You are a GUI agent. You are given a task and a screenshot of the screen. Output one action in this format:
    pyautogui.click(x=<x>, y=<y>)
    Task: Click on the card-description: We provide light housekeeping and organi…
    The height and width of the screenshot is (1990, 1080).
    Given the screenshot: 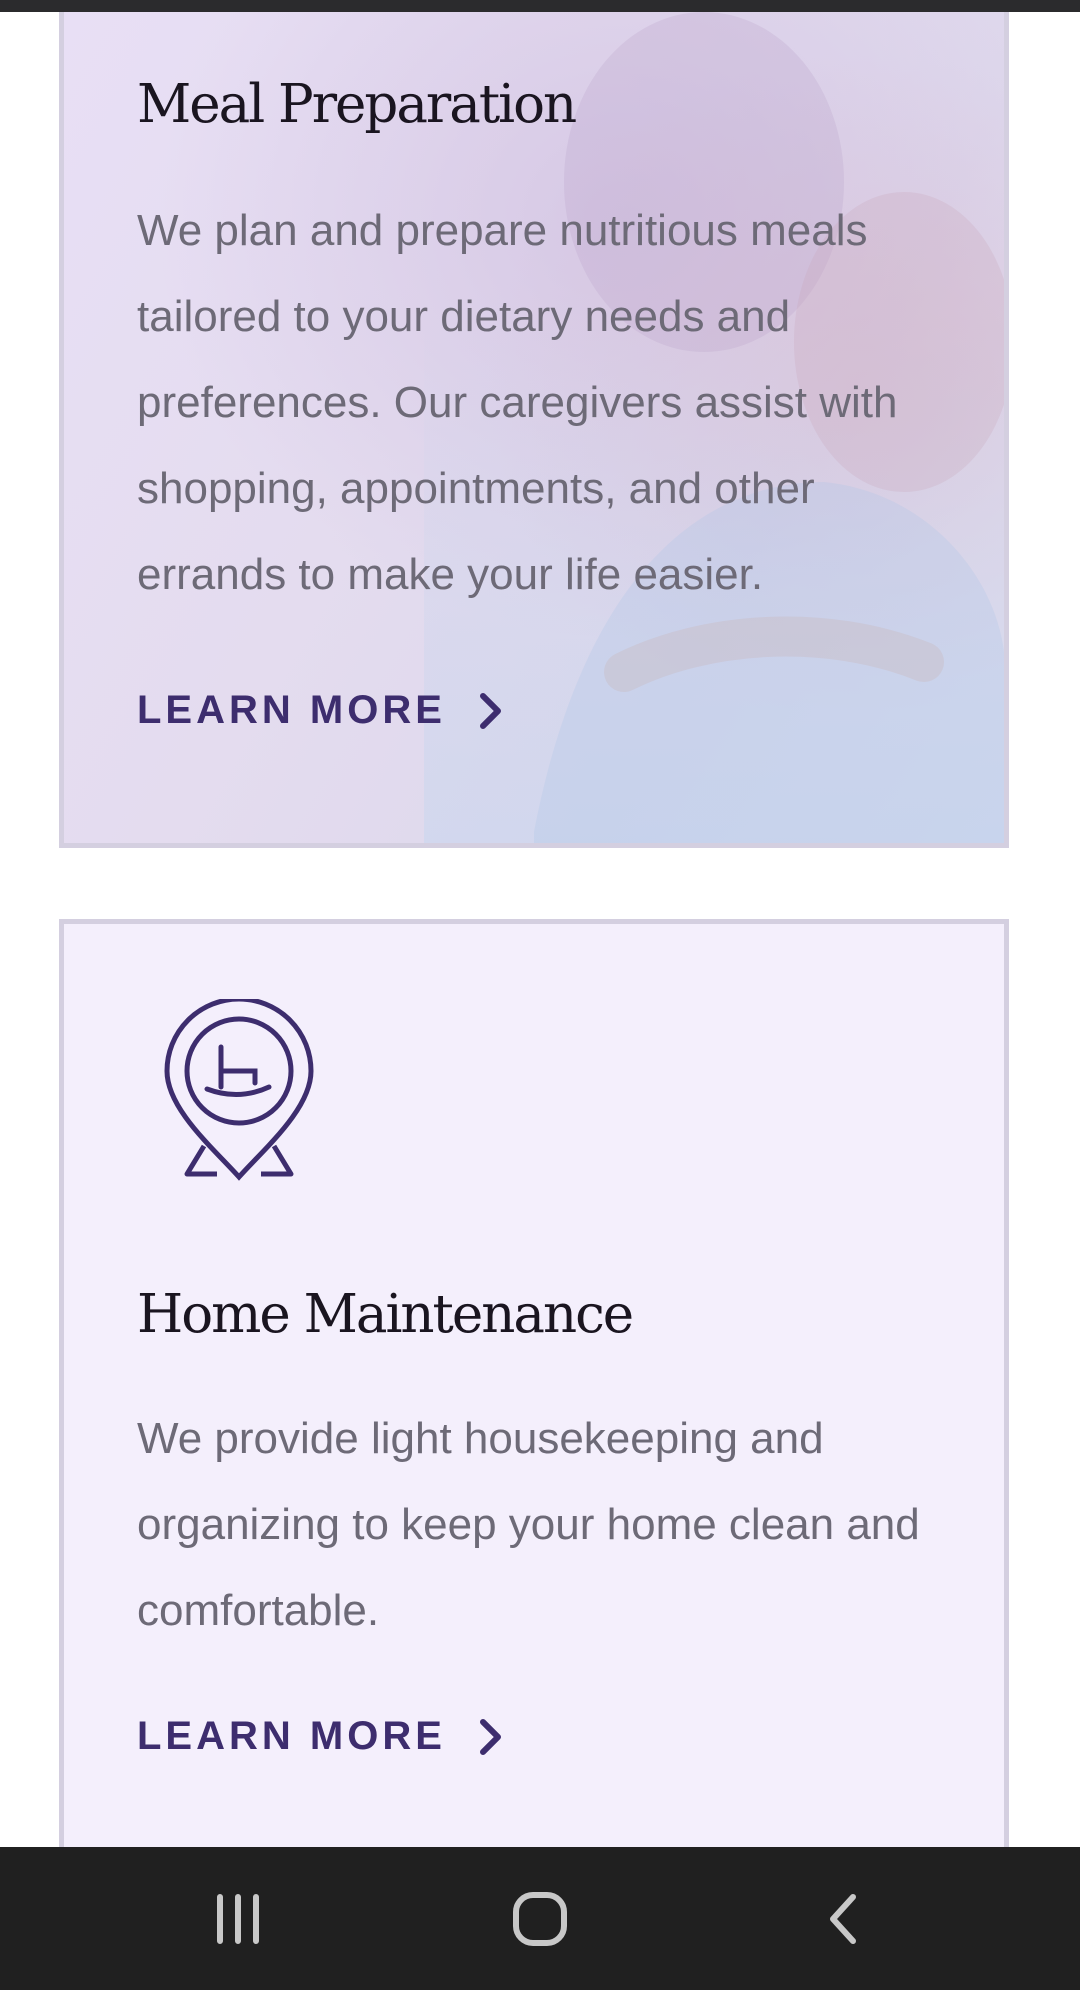 What is the action you would take?
    pyautogui.click(x=528, y=1524)
    